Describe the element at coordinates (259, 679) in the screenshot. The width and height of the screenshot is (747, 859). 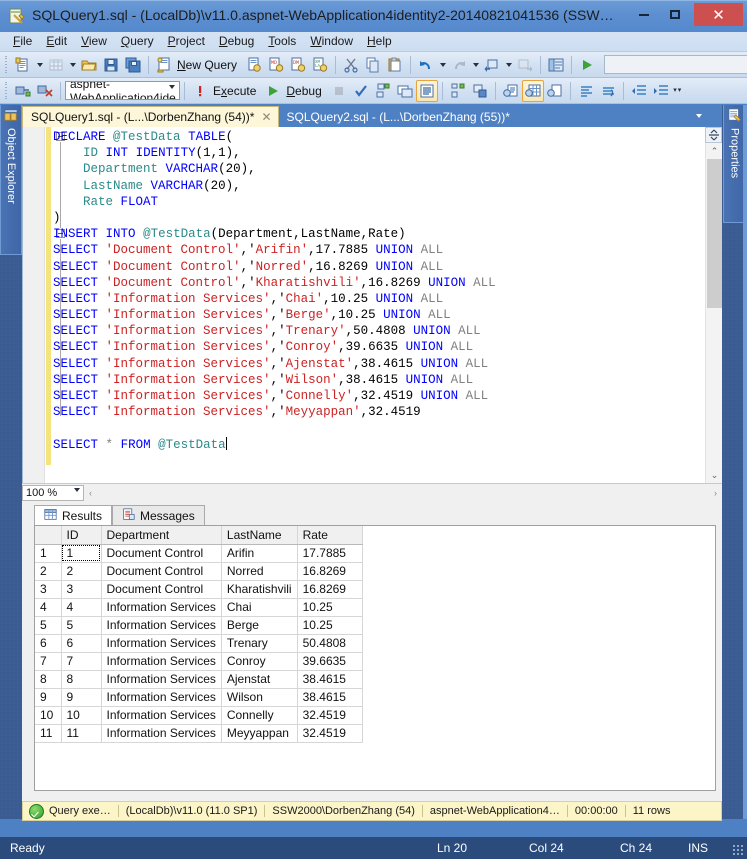
I see `cell-lastname: Ajenstat` at that location.